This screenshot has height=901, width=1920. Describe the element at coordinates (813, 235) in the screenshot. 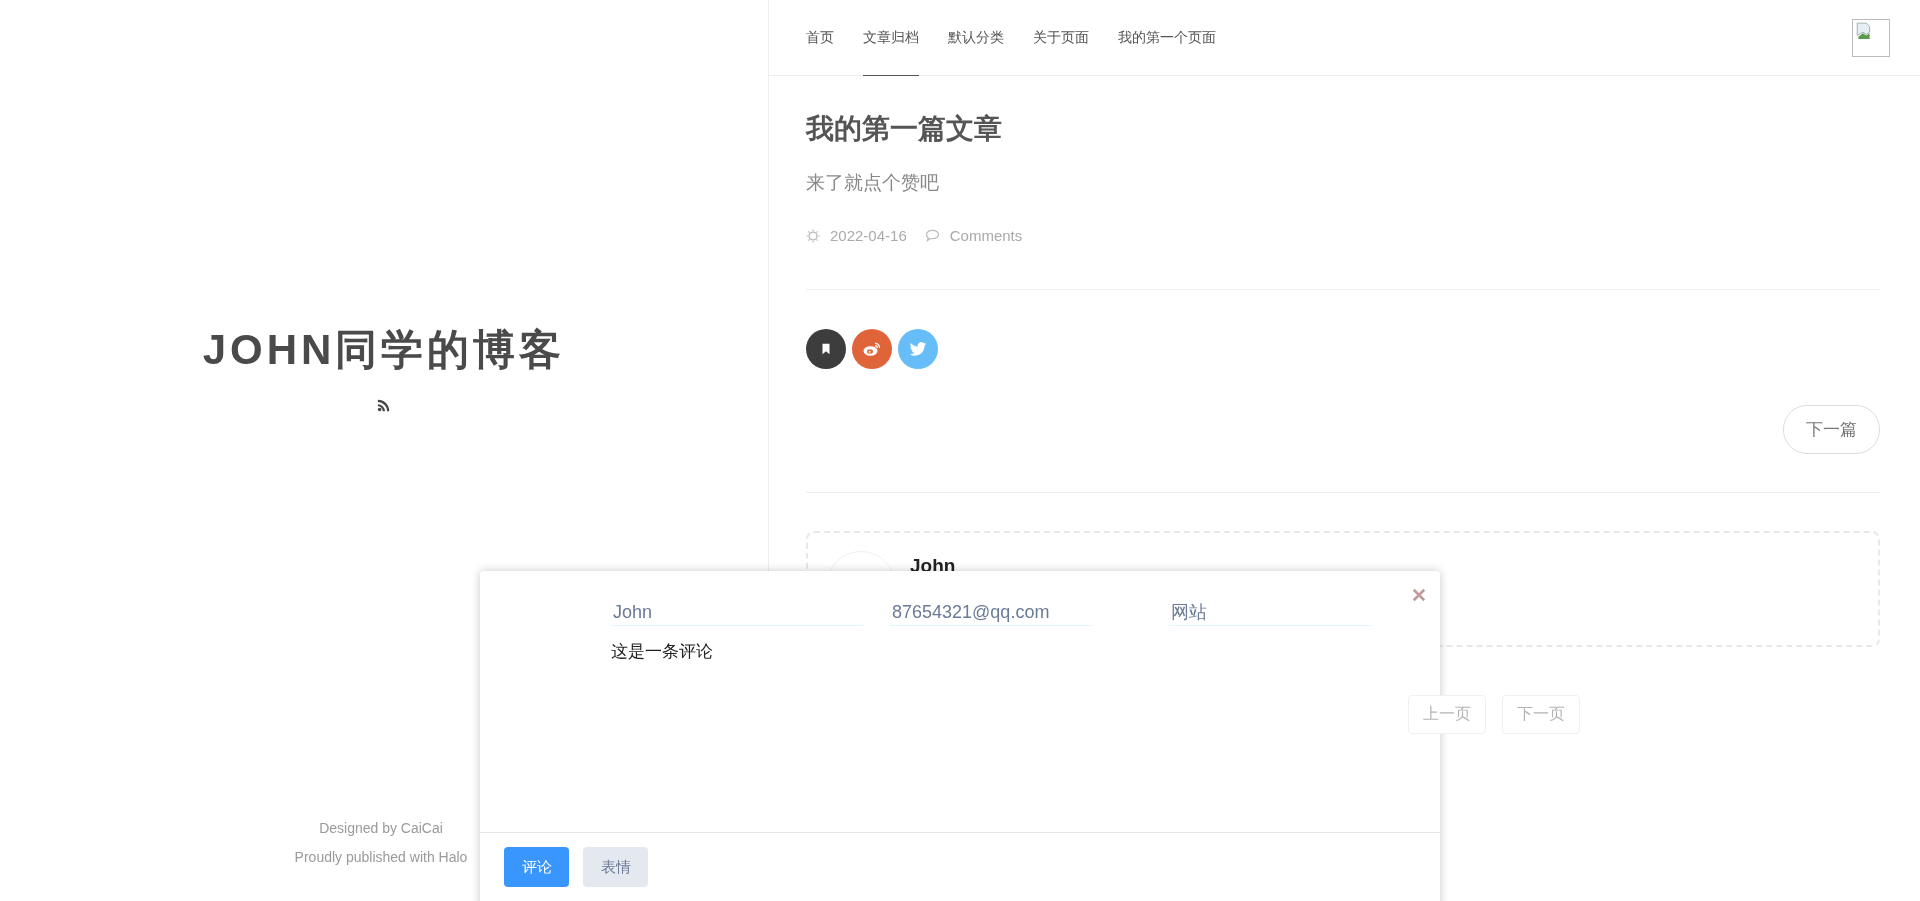

I see `sun-icon` at that location.